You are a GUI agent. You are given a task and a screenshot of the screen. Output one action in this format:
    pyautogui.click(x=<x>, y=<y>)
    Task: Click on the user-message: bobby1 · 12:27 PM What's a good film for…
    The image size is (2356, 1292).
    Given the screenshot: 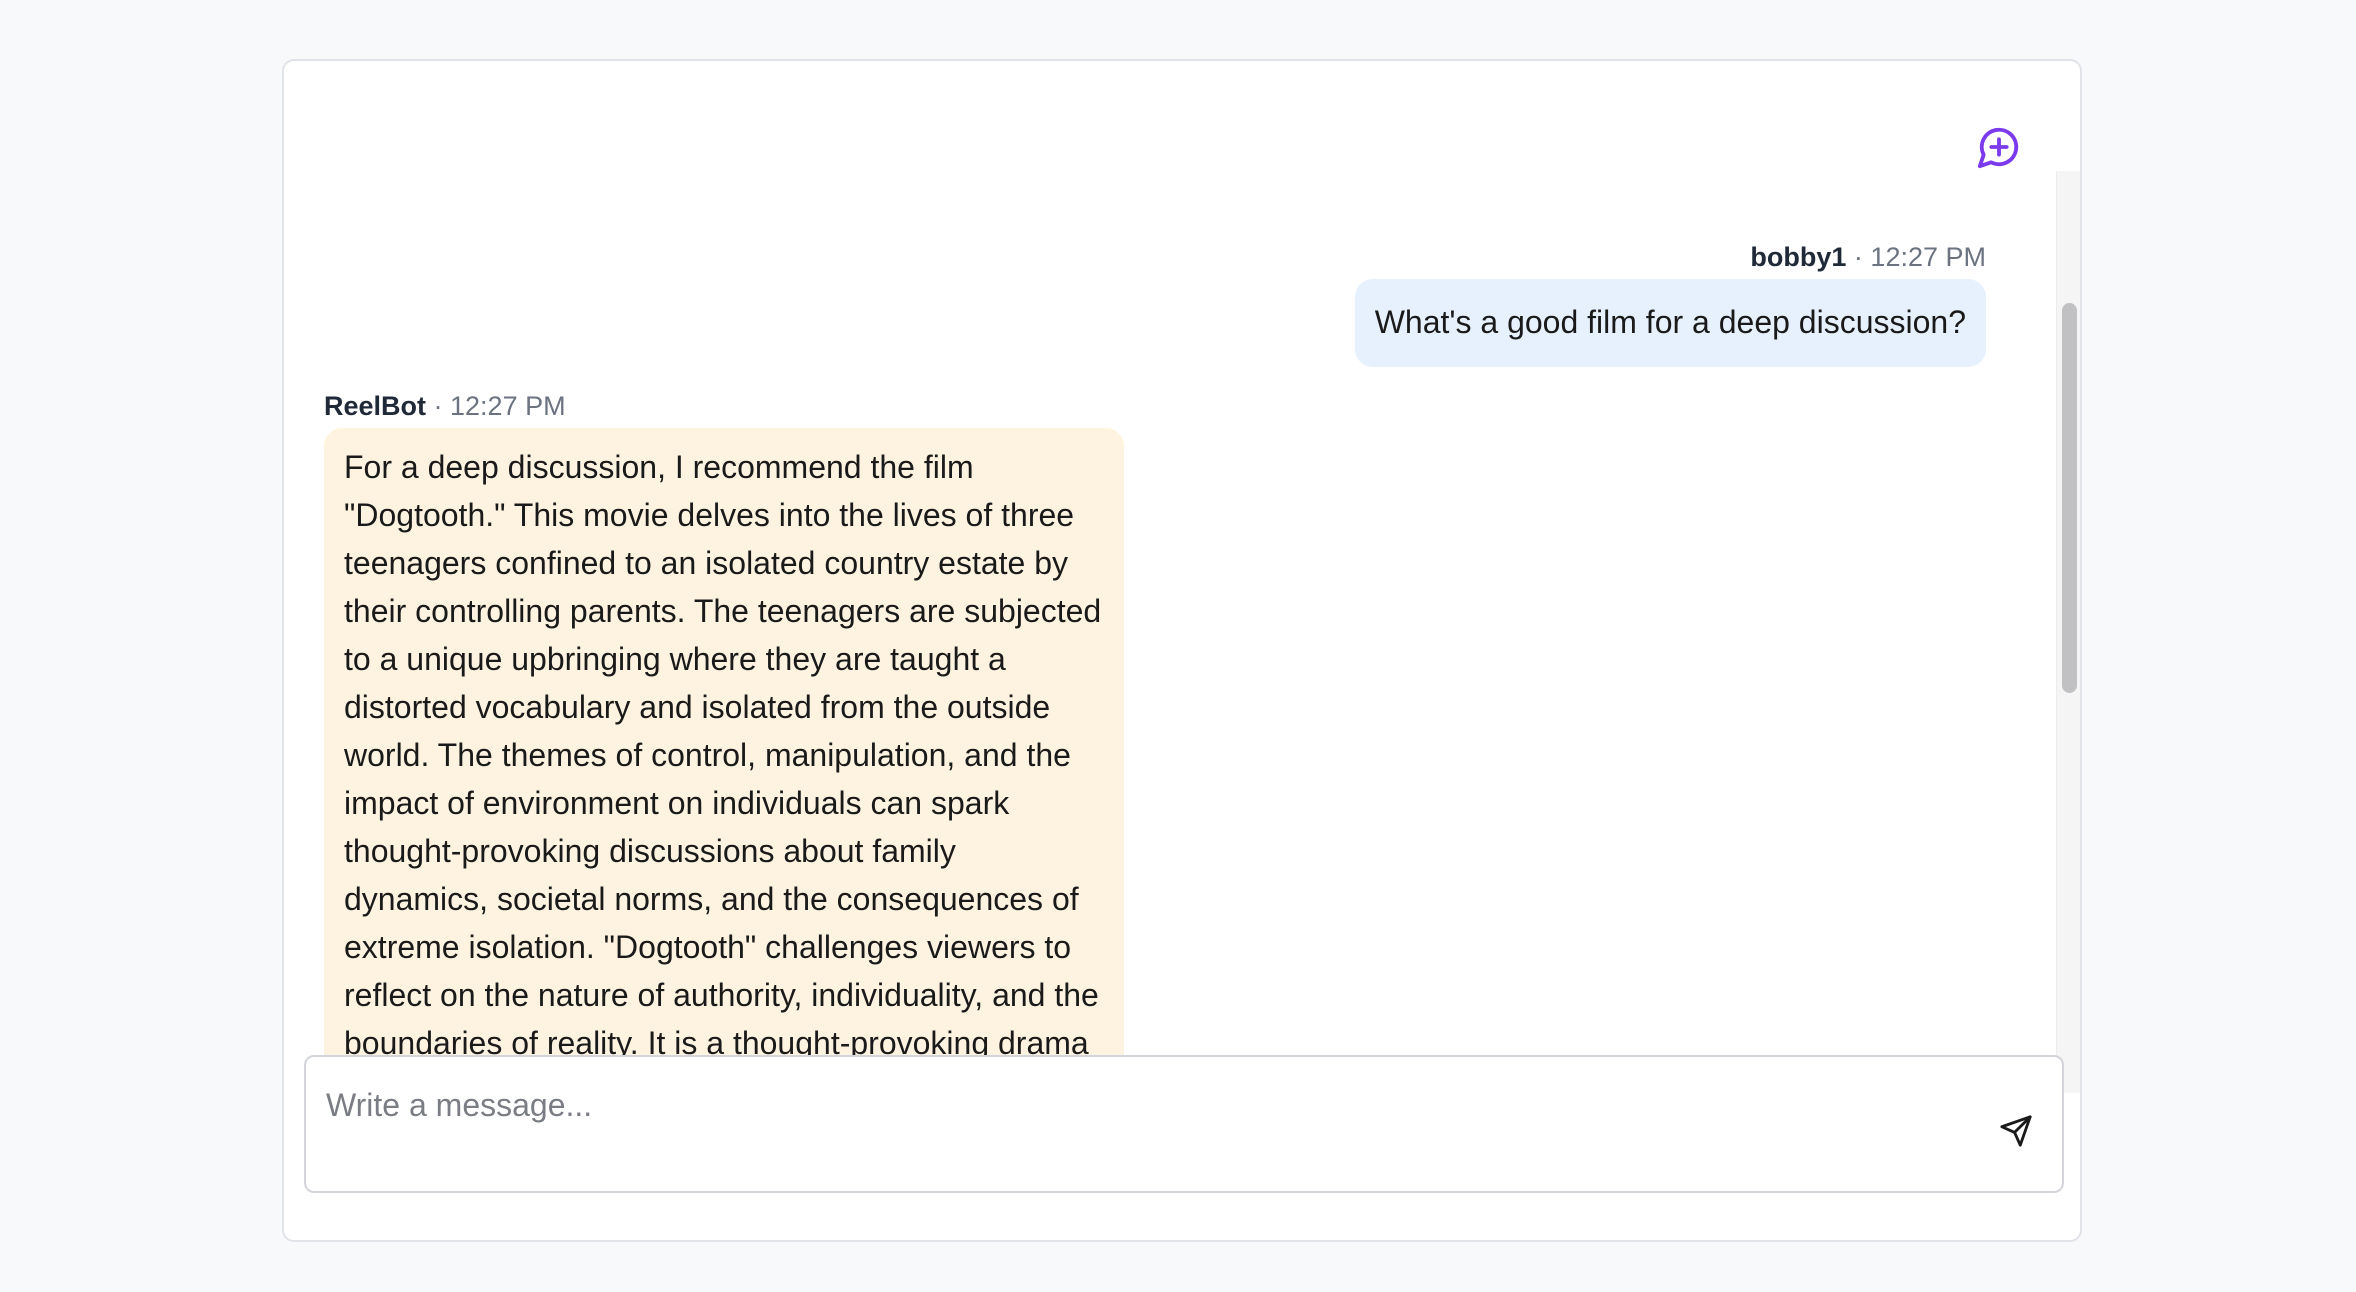 What is the action you would take?
    pyautogui.click(x=1670, y=304)
    